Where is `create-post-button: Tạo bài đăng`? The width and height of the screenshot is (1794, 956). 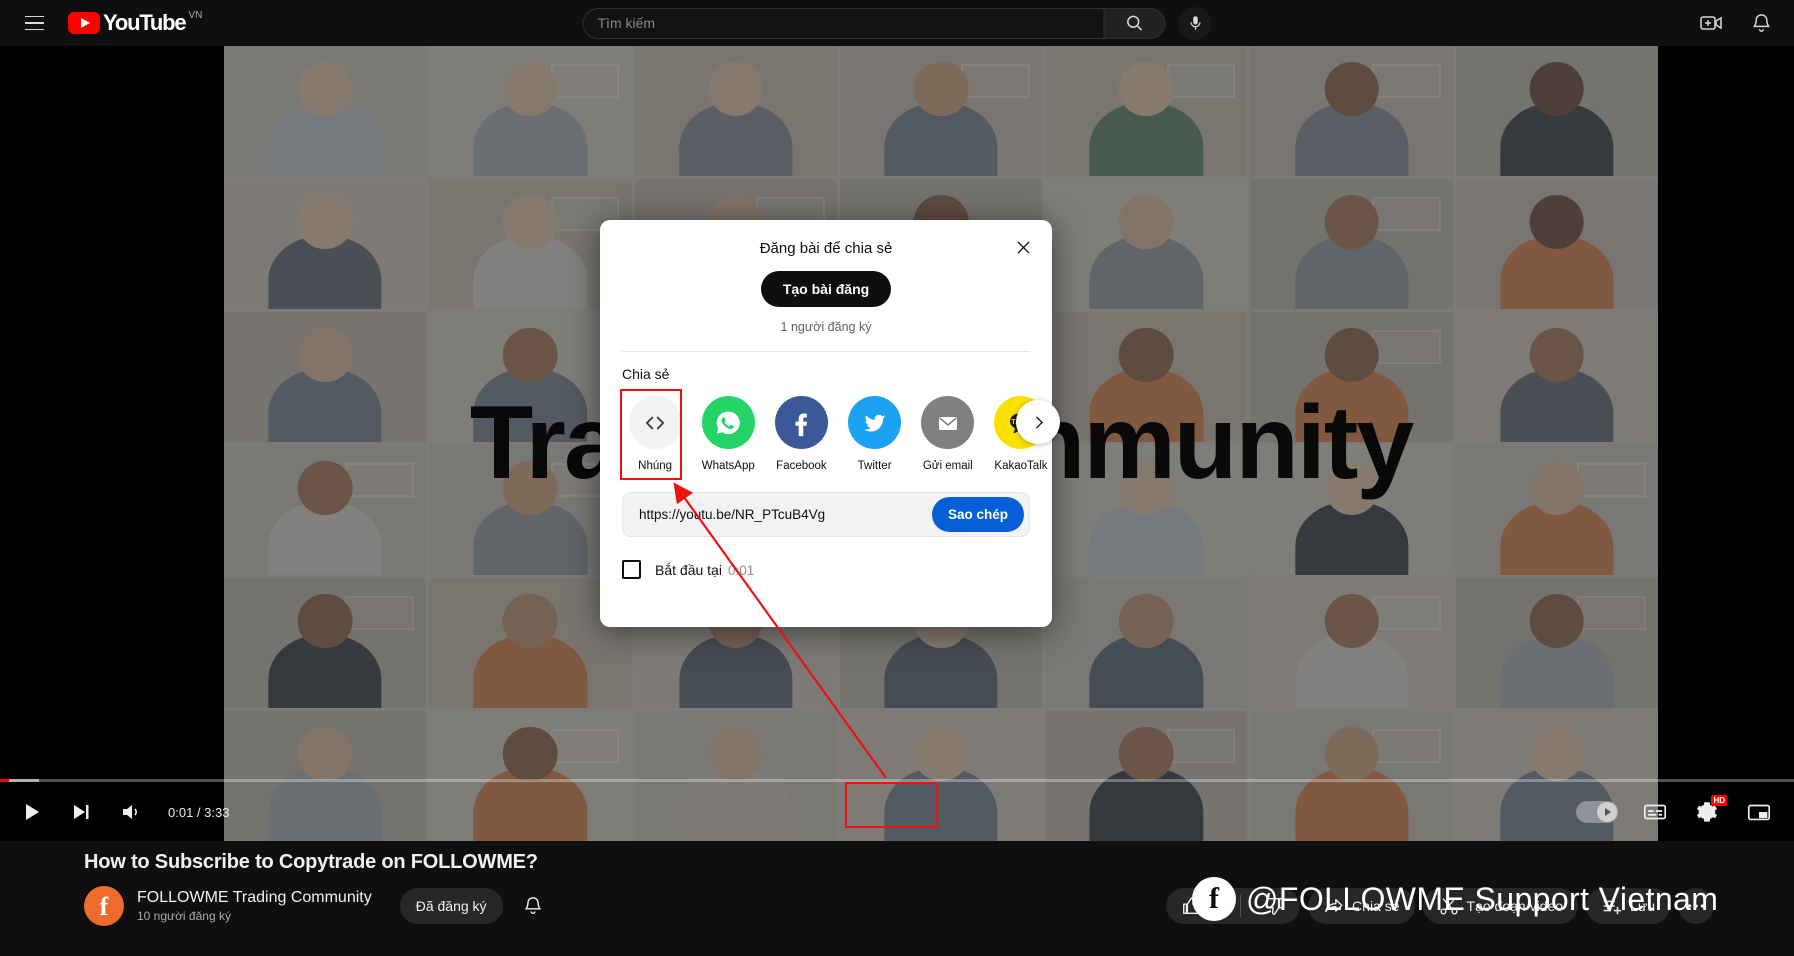 create-post-button: Tạo bài đăng is located at coordinates (826, 289).